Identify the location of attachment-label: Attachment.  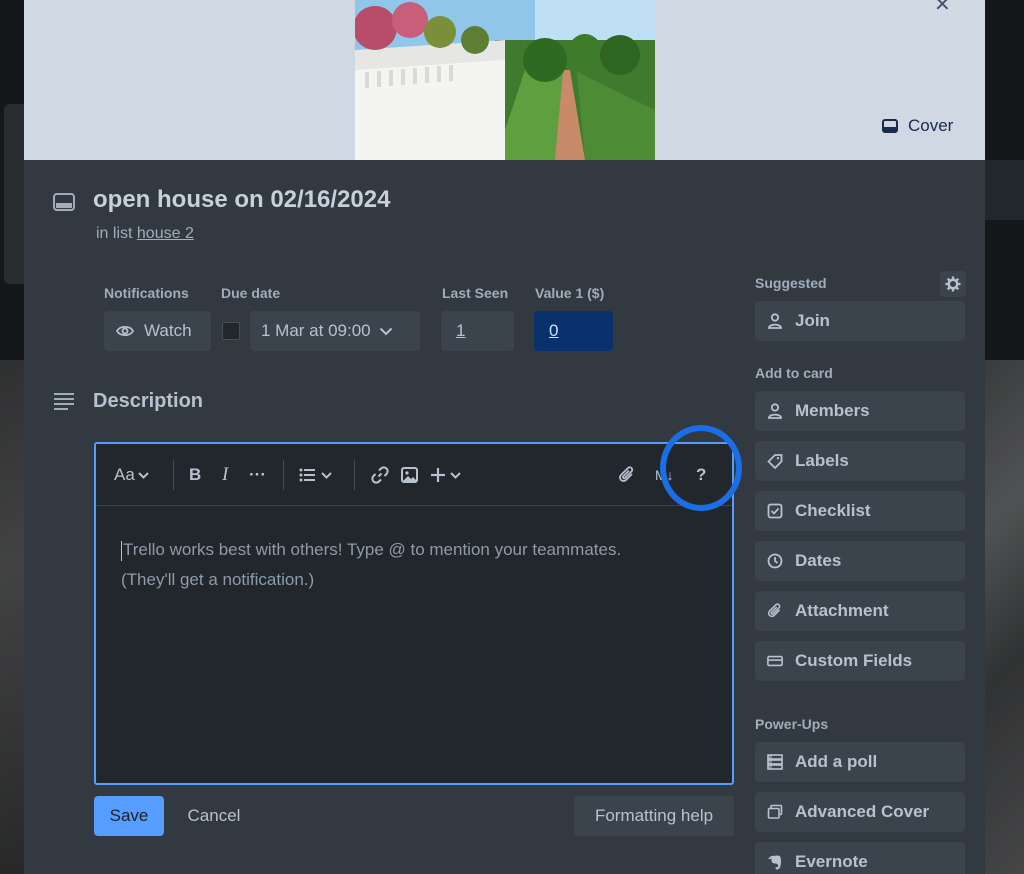
(842, 610).